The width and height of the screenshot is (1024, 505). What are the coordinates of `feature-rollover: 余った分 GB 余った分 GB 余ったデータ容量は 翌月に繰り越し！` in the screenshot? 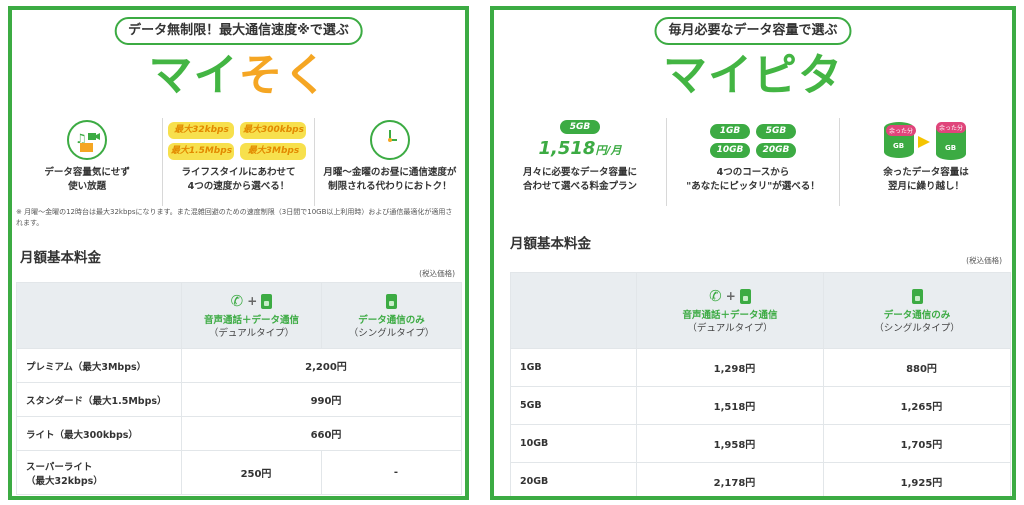 It's located at (925, 162).